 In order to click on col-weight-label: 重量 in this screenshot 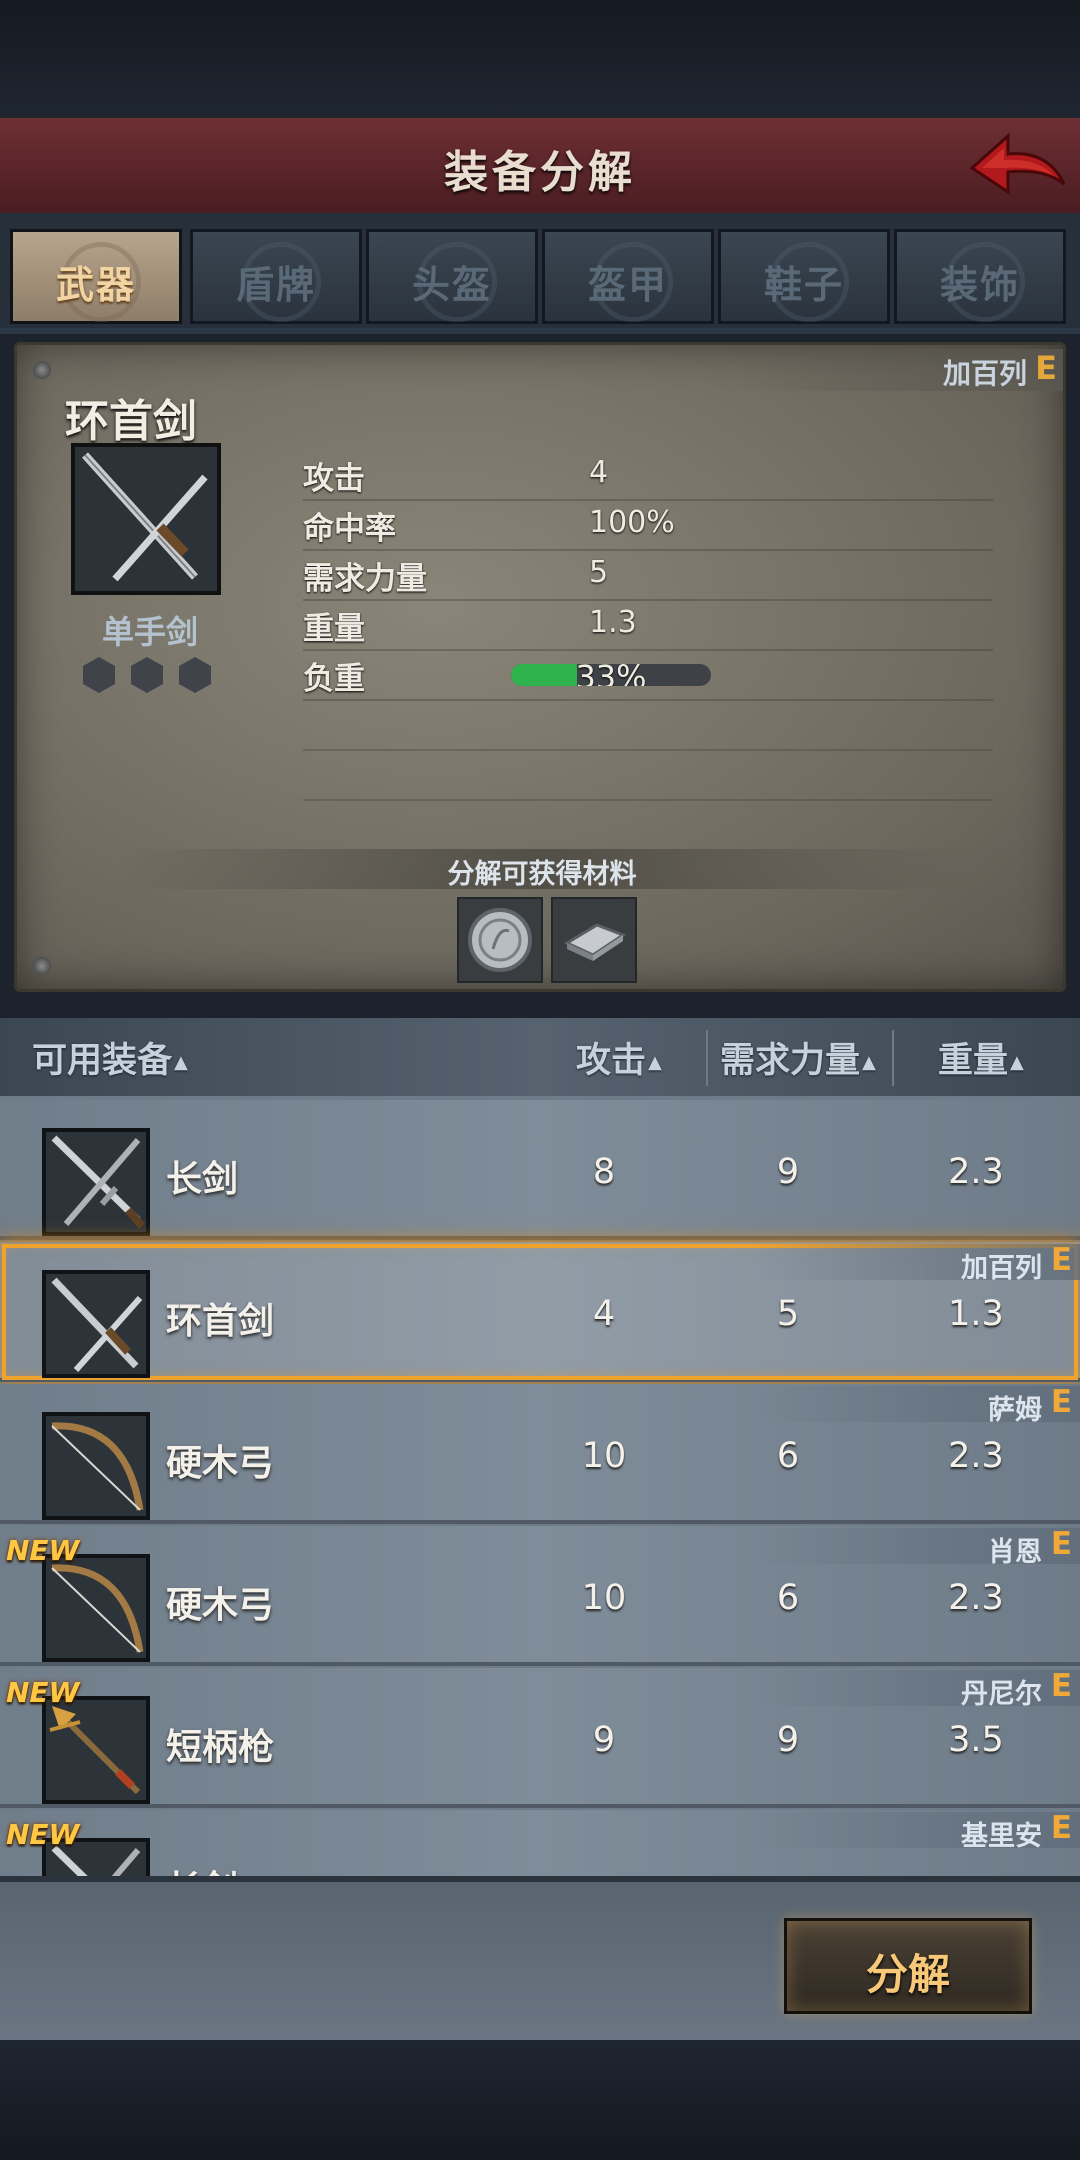, I will do `click(973, 1061)`.